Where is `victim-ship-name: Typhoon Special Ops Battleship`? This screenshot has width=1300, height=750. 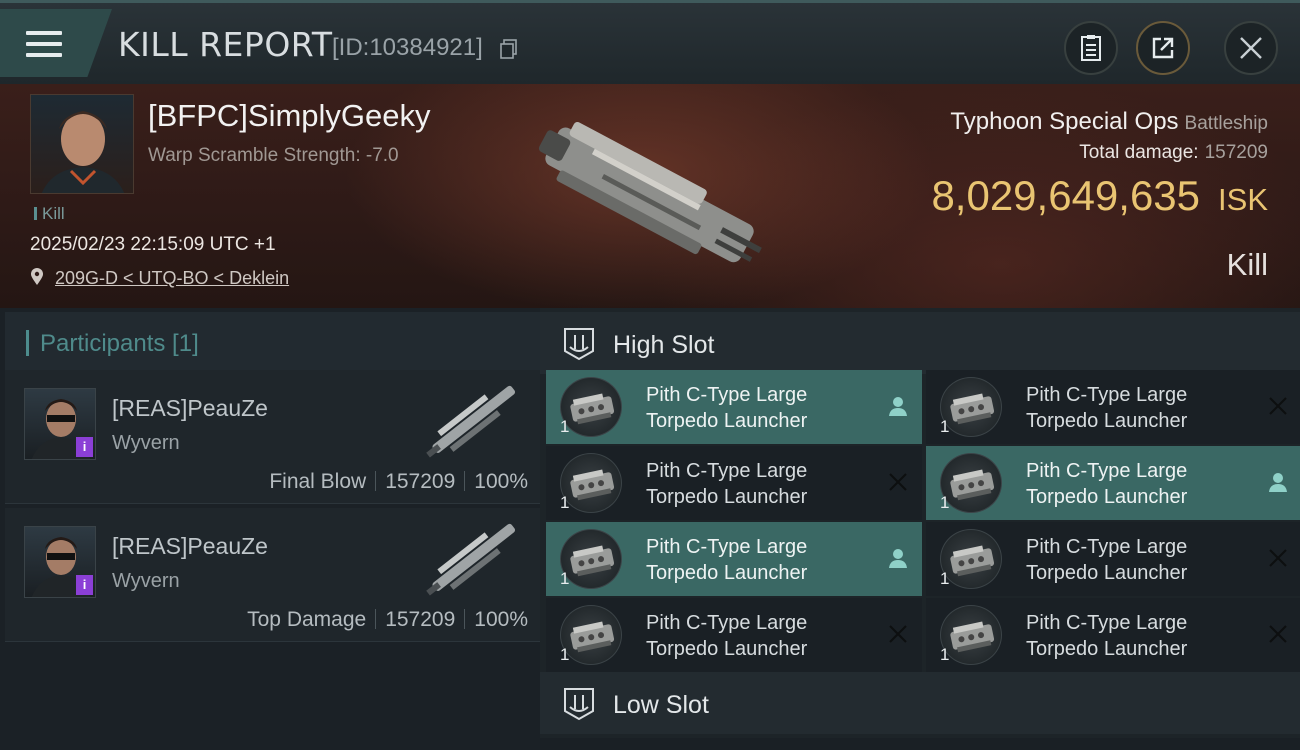
victim-ship-name: Typhoon Special Ops Battleship is located at coordinates (1109, 121).